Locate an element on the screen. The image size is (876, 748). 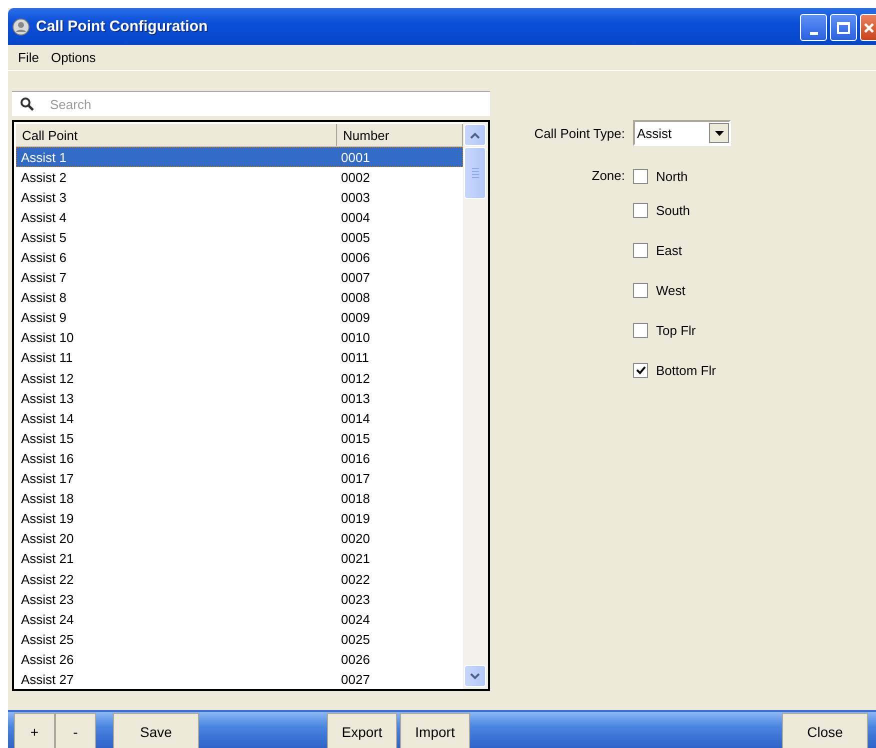
action-button: Close is located at coordinates (825, 730).